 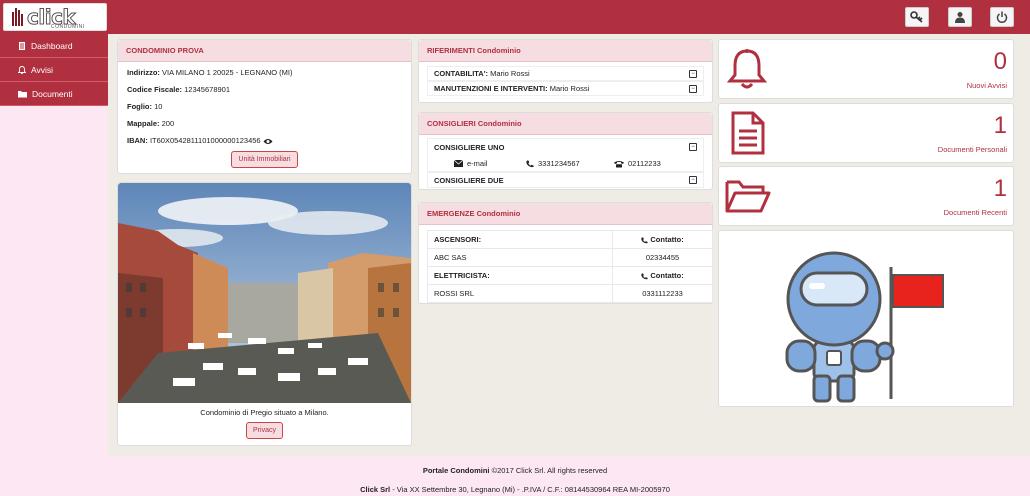 I want to click on iban-line: IBAN: IT60X0542811101000000123456, so click(x=264, y=140).